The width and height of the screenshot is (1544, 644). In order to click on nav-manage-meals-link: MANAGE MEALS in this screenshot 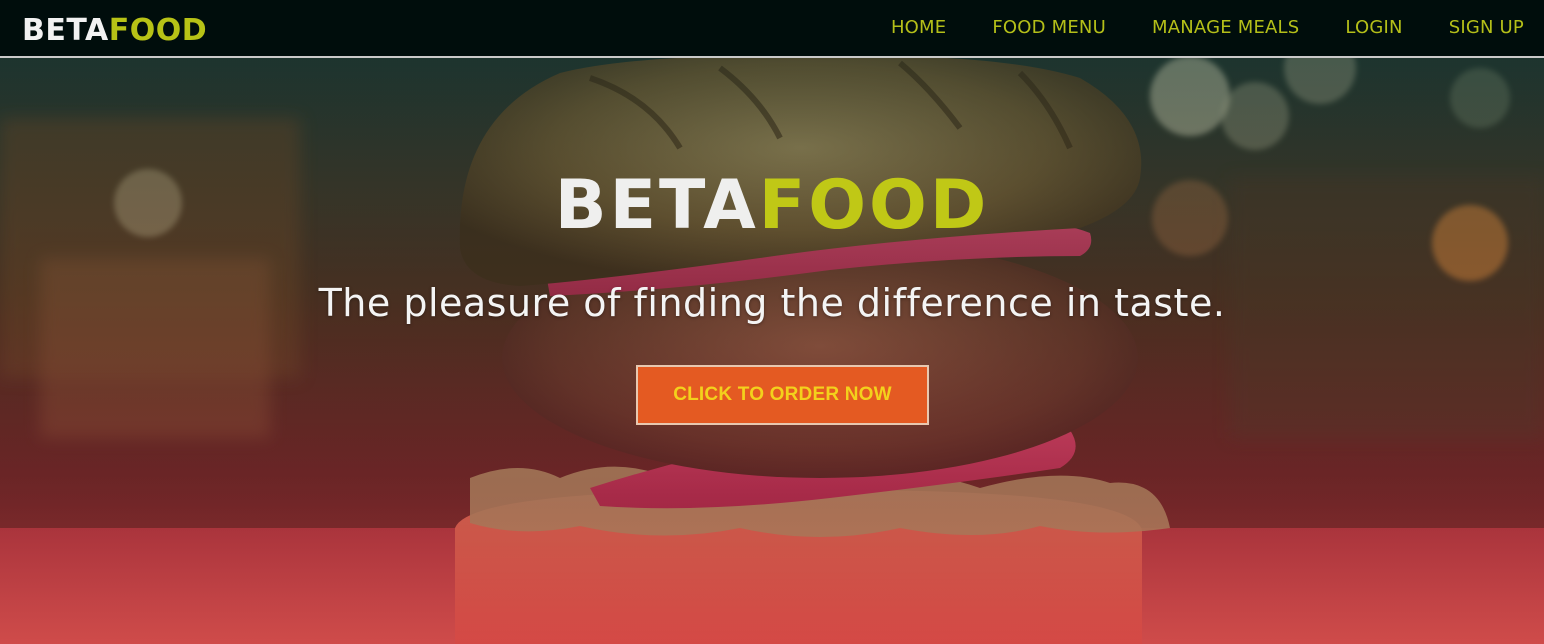, I will do `click(1225, 28)`.